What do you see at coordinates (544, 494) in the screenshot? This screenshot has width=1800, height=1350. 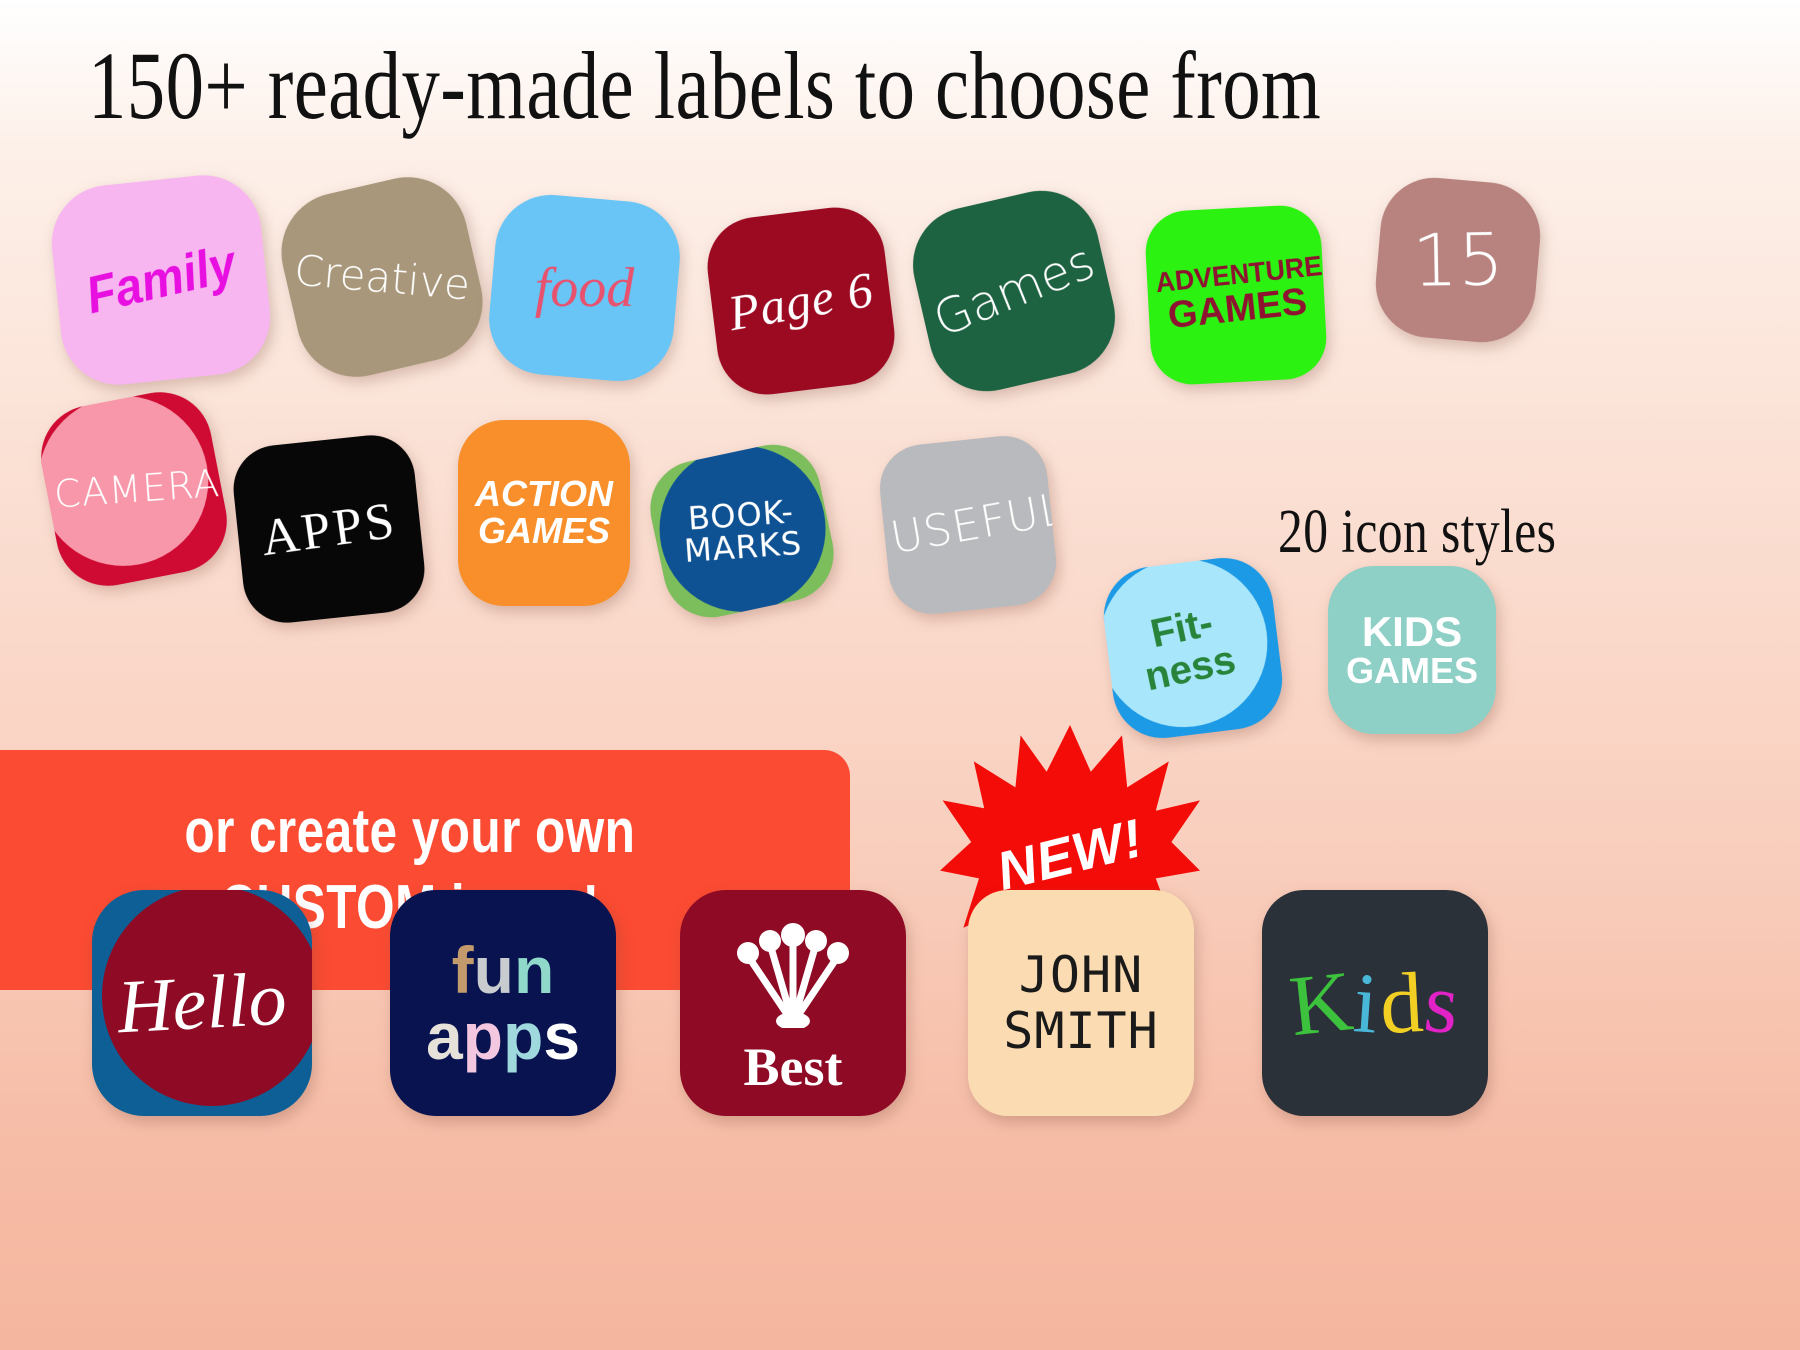 I see `label-tile-action-games-line1: ACTION` at bounding box center [544, 494].